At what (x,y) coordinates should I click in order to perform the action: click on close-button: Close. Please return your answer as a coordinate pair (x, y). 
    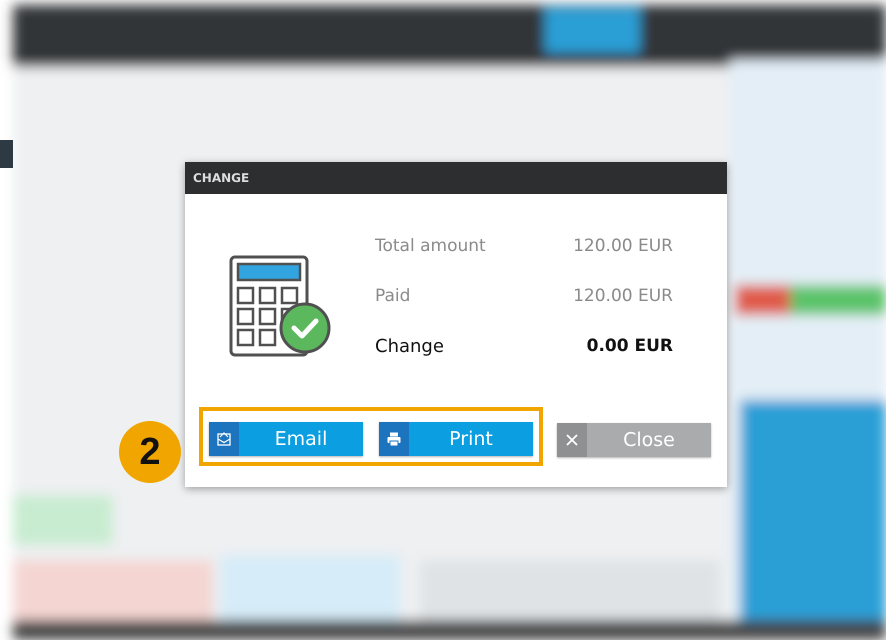
    Looking at the image, I should click on (634, 439).